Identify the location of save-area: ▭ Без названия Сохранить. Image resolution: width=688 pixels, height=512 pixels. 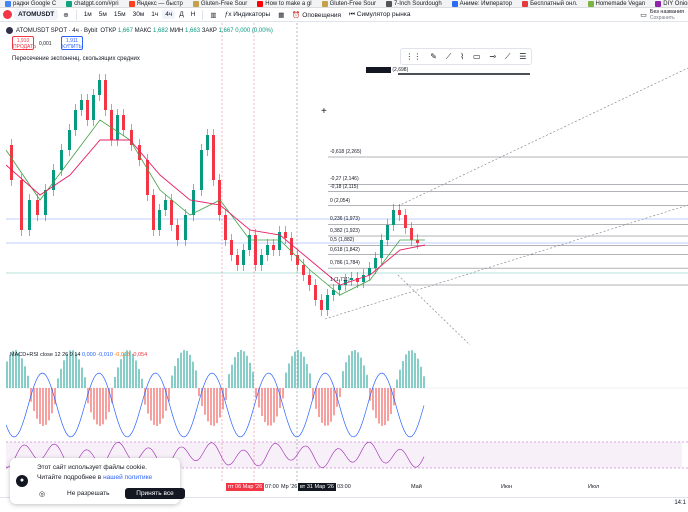
(660, 15).